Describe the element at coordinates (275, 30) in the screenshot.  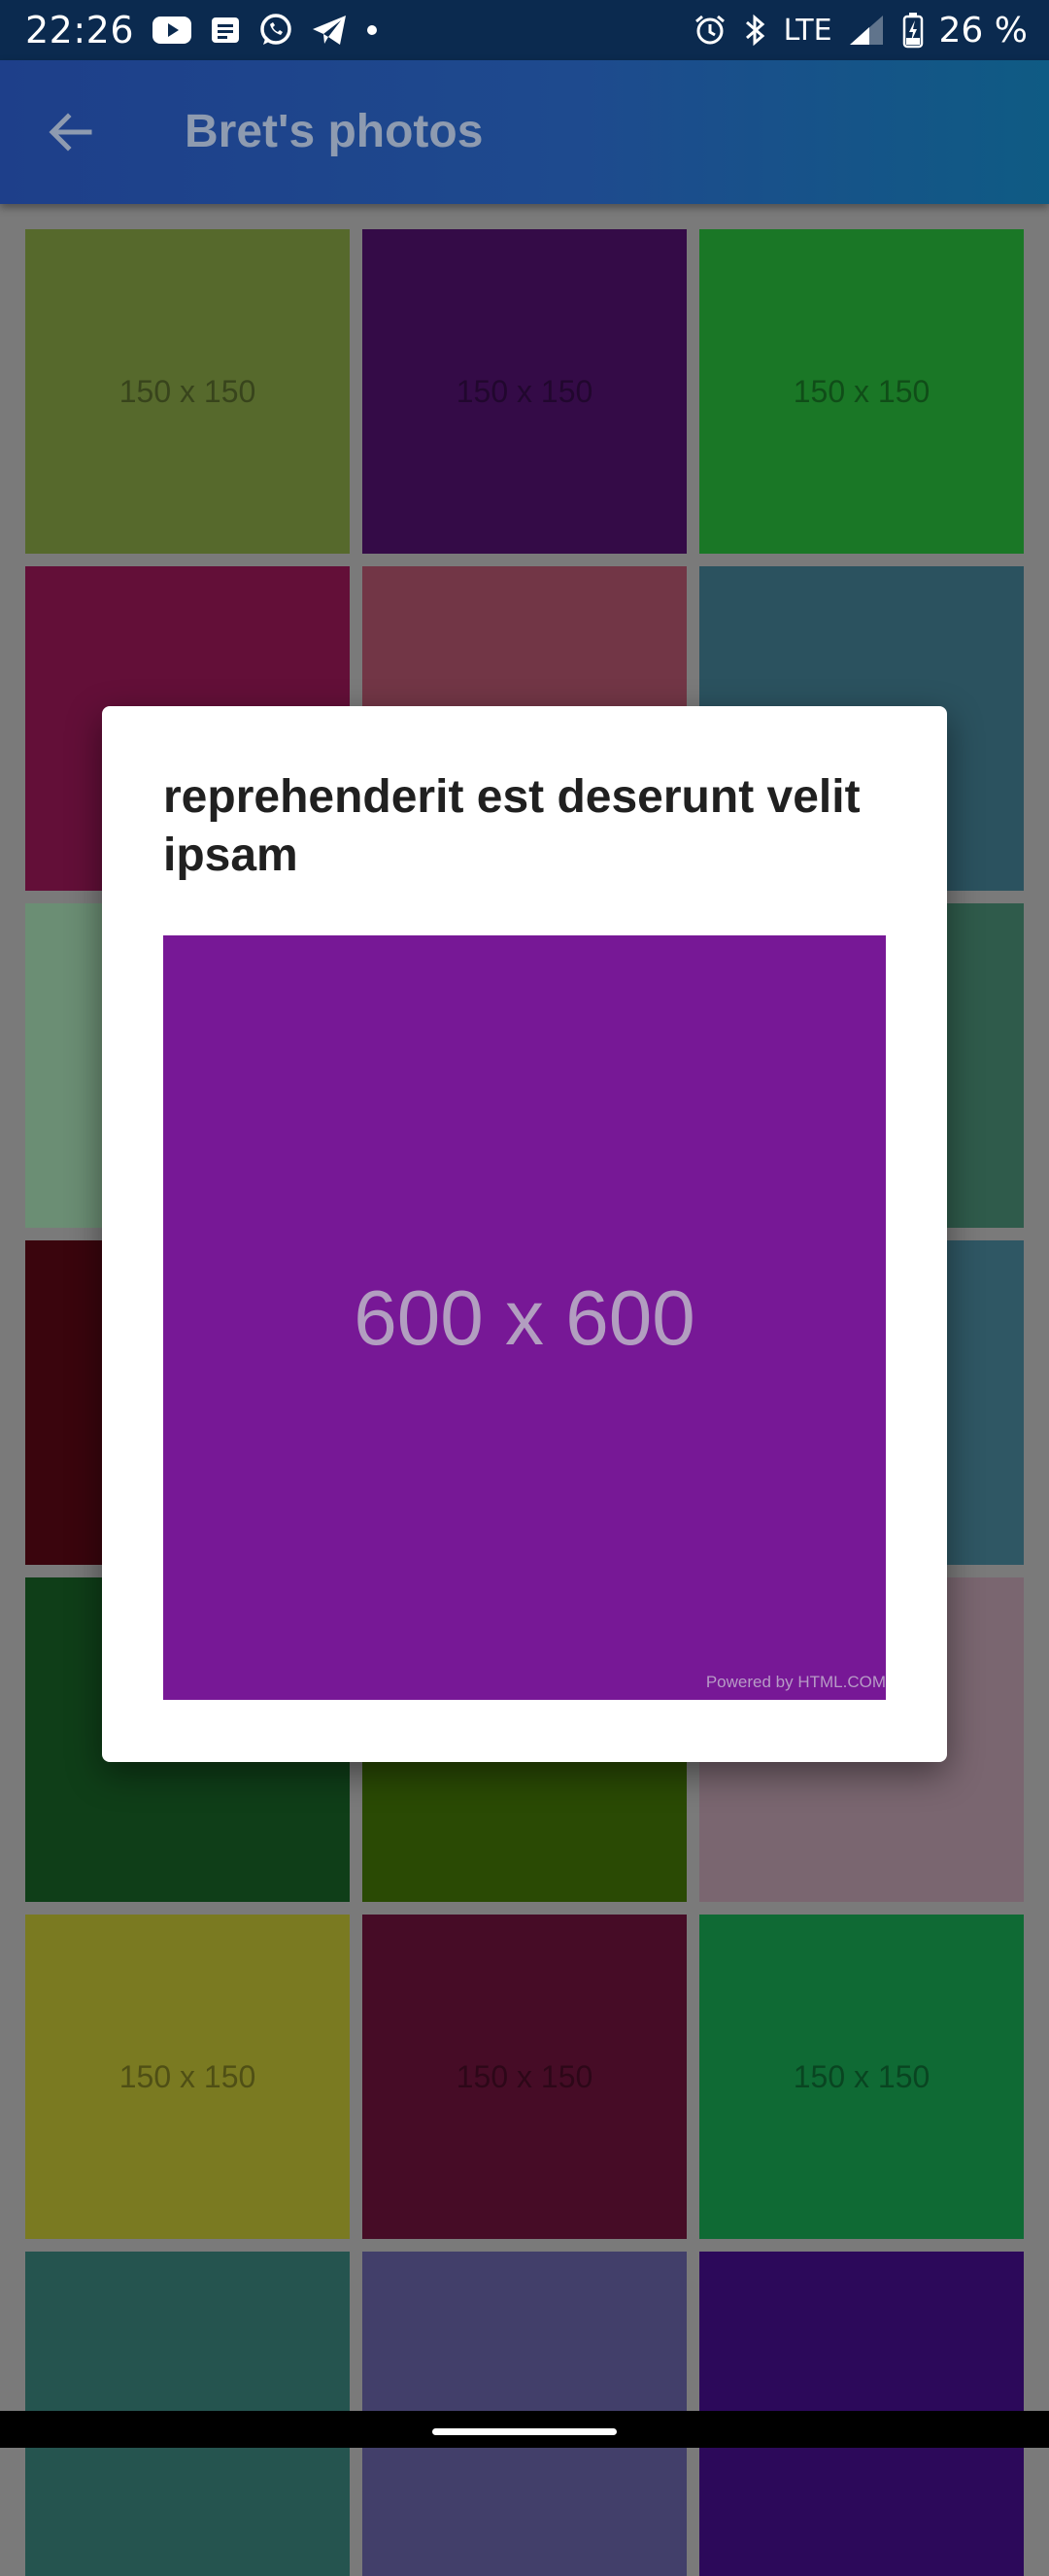
I see `whatsapp-icon` at that location.